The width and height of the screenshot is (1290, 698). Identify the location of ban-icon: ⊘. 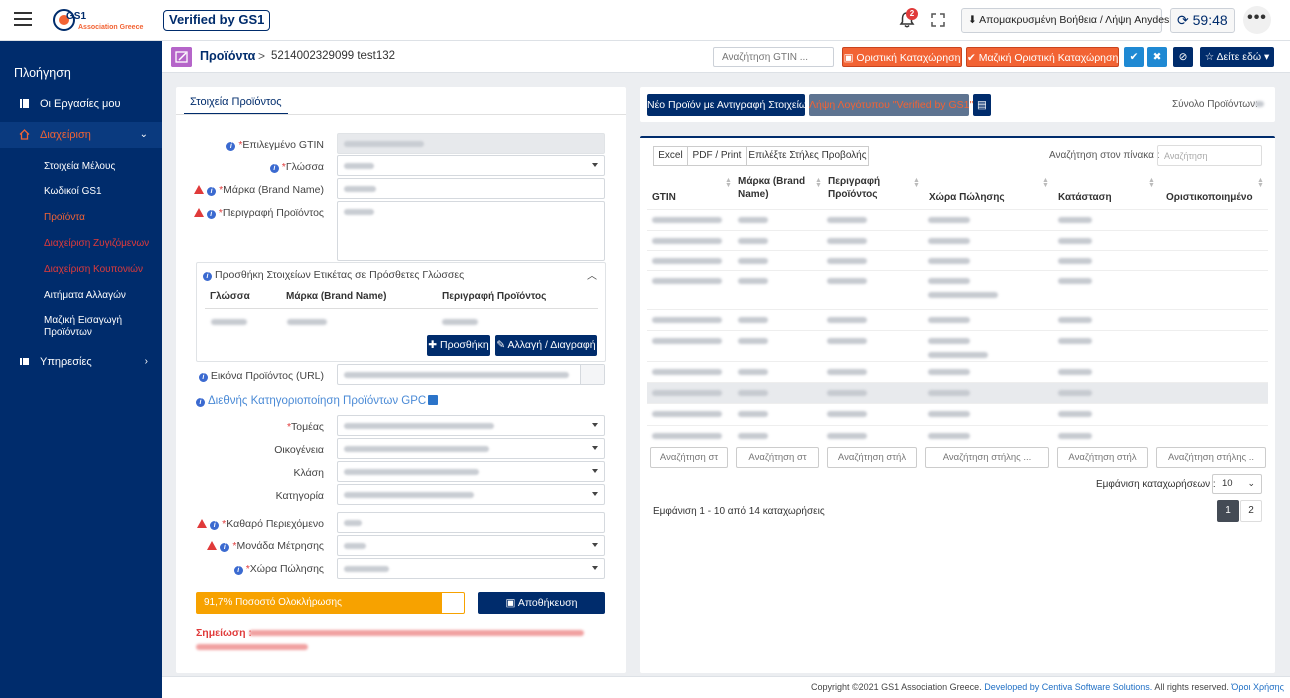
(1183, 57).